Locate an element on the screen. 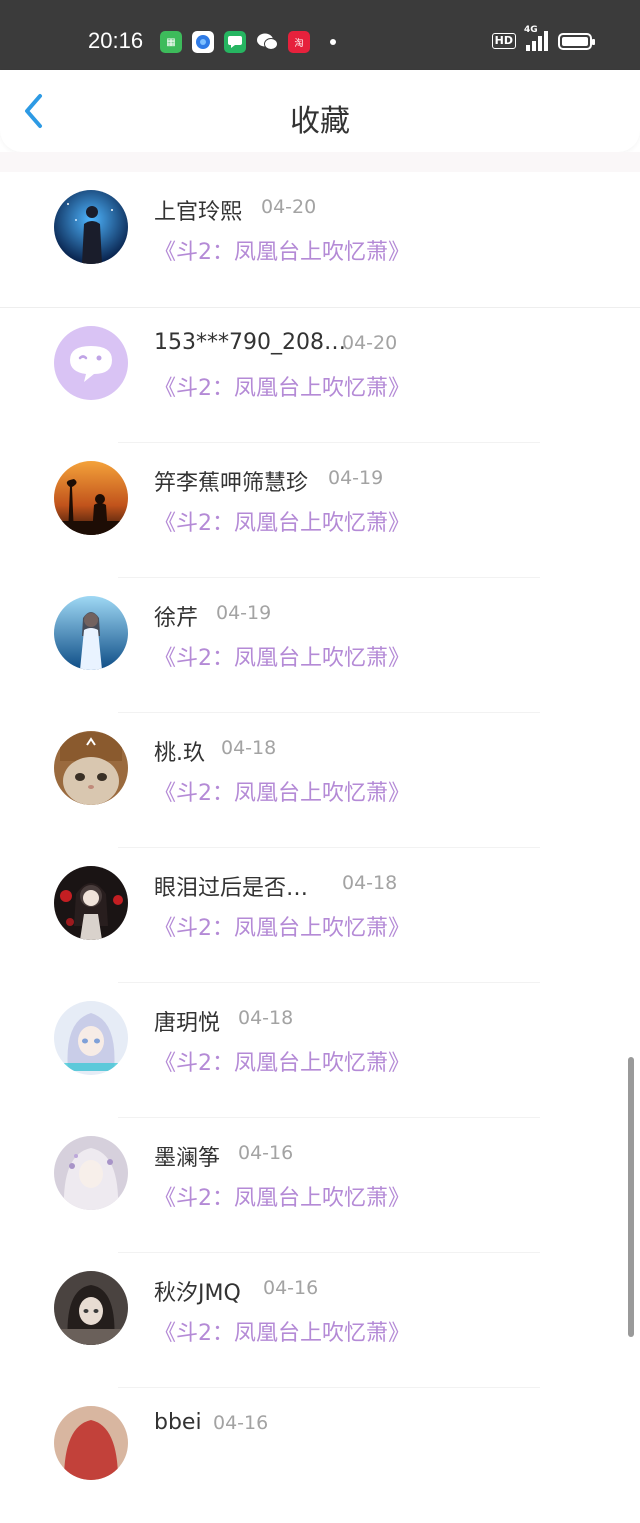  more-notifications-dot is located at coordinates (333, 42).